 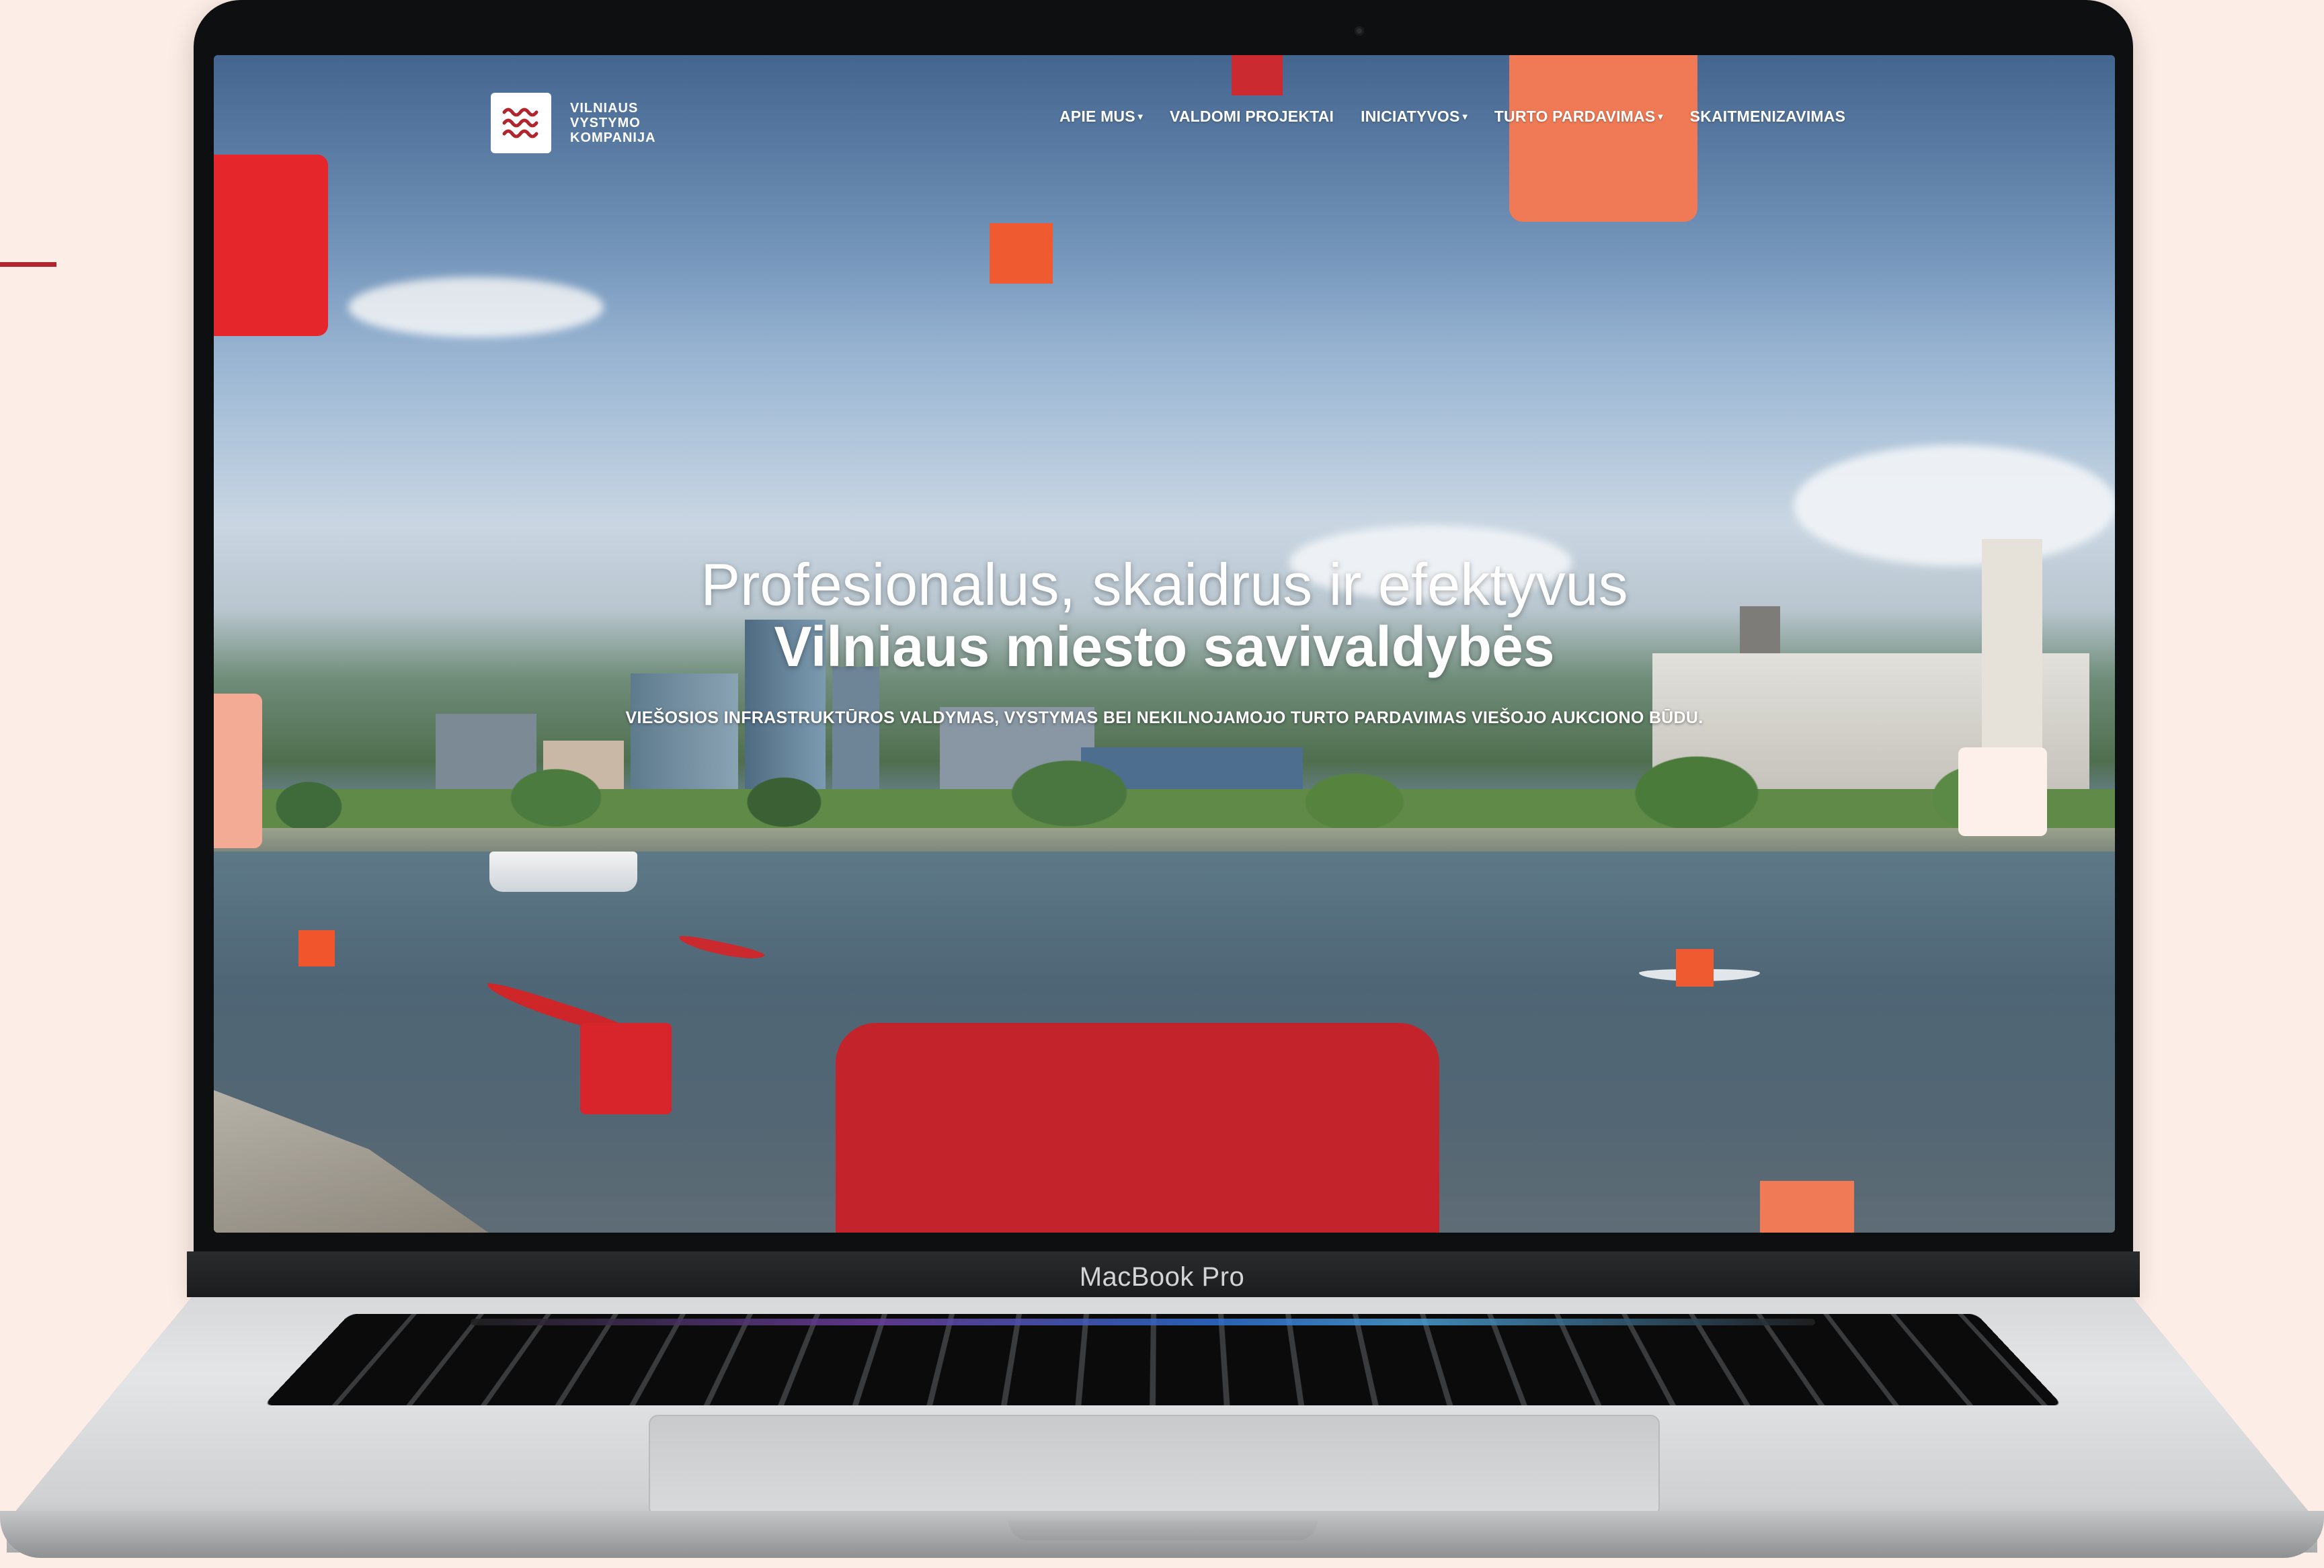 What do you see at coordinates (1097, 117) in the screenshot?
I see `nav-label: APIE MUS` at bounding box center [1097, 117].